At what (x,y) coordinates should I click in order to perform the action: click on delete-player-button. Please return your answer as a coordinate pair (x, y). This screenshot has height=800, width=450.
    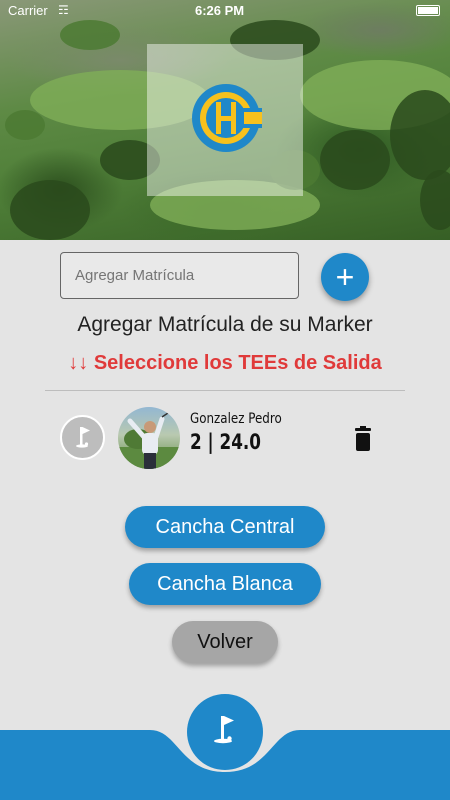
    Looking at the image, I should click on (363, 439).